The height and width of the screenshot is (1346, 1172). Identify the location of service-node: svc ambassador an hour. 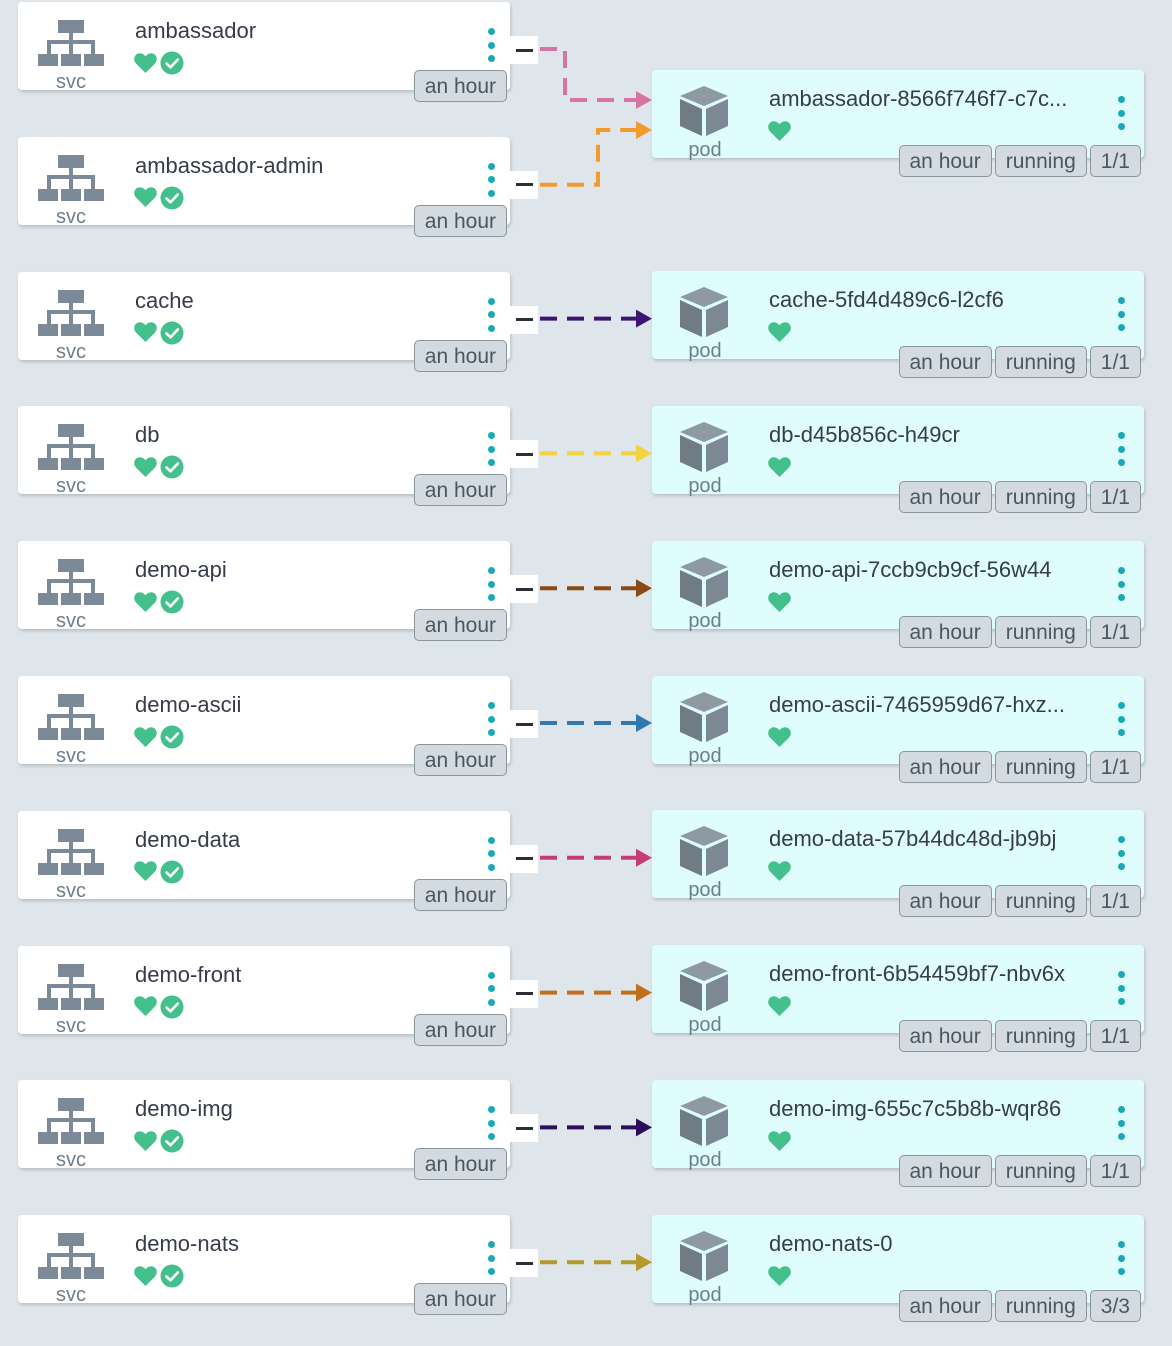
(264, 52).